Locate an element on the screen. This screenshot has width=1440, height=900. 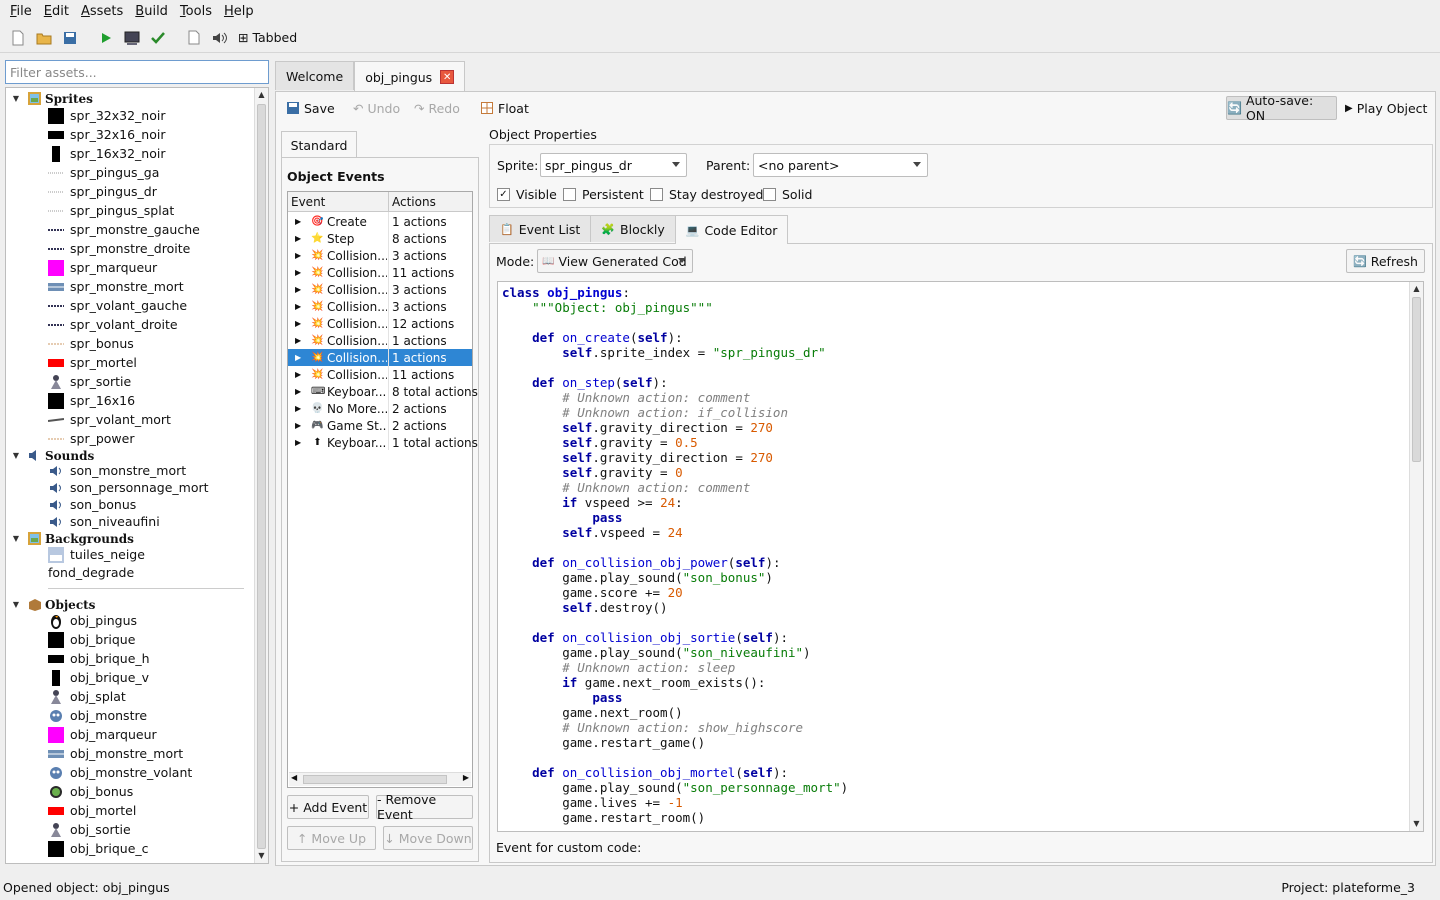
play-object-button: ▶ Play Object is located at coordinates (1386, 108).